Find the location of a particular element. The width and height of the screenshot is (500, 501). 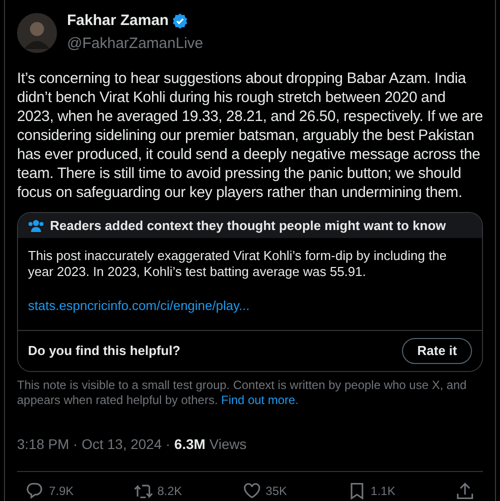

helpful-question: Do you find this helpful? is located at coordinates (104, 351).